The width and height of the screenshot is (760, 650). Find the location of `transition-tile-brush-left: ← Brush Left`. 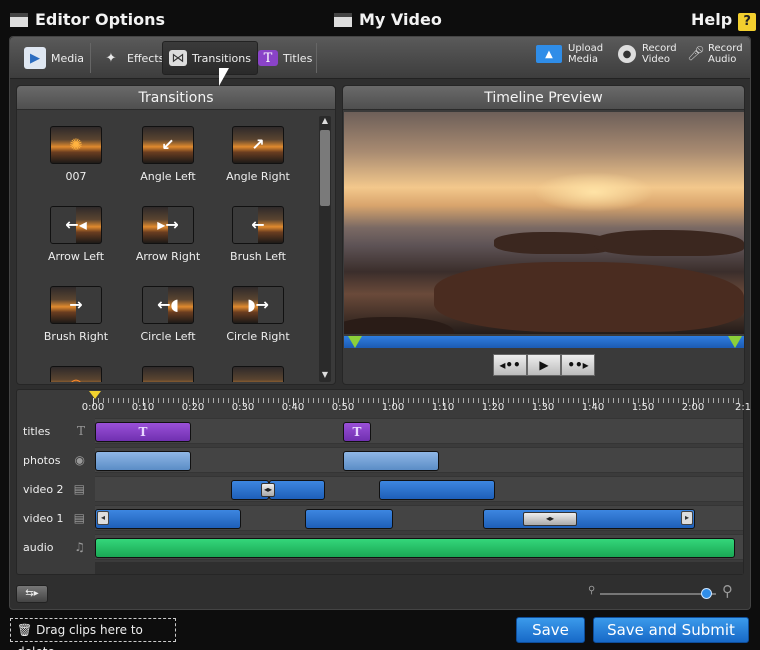

transition-tile-brush-left: ← Brush Left is located at coordinates (258, 234).